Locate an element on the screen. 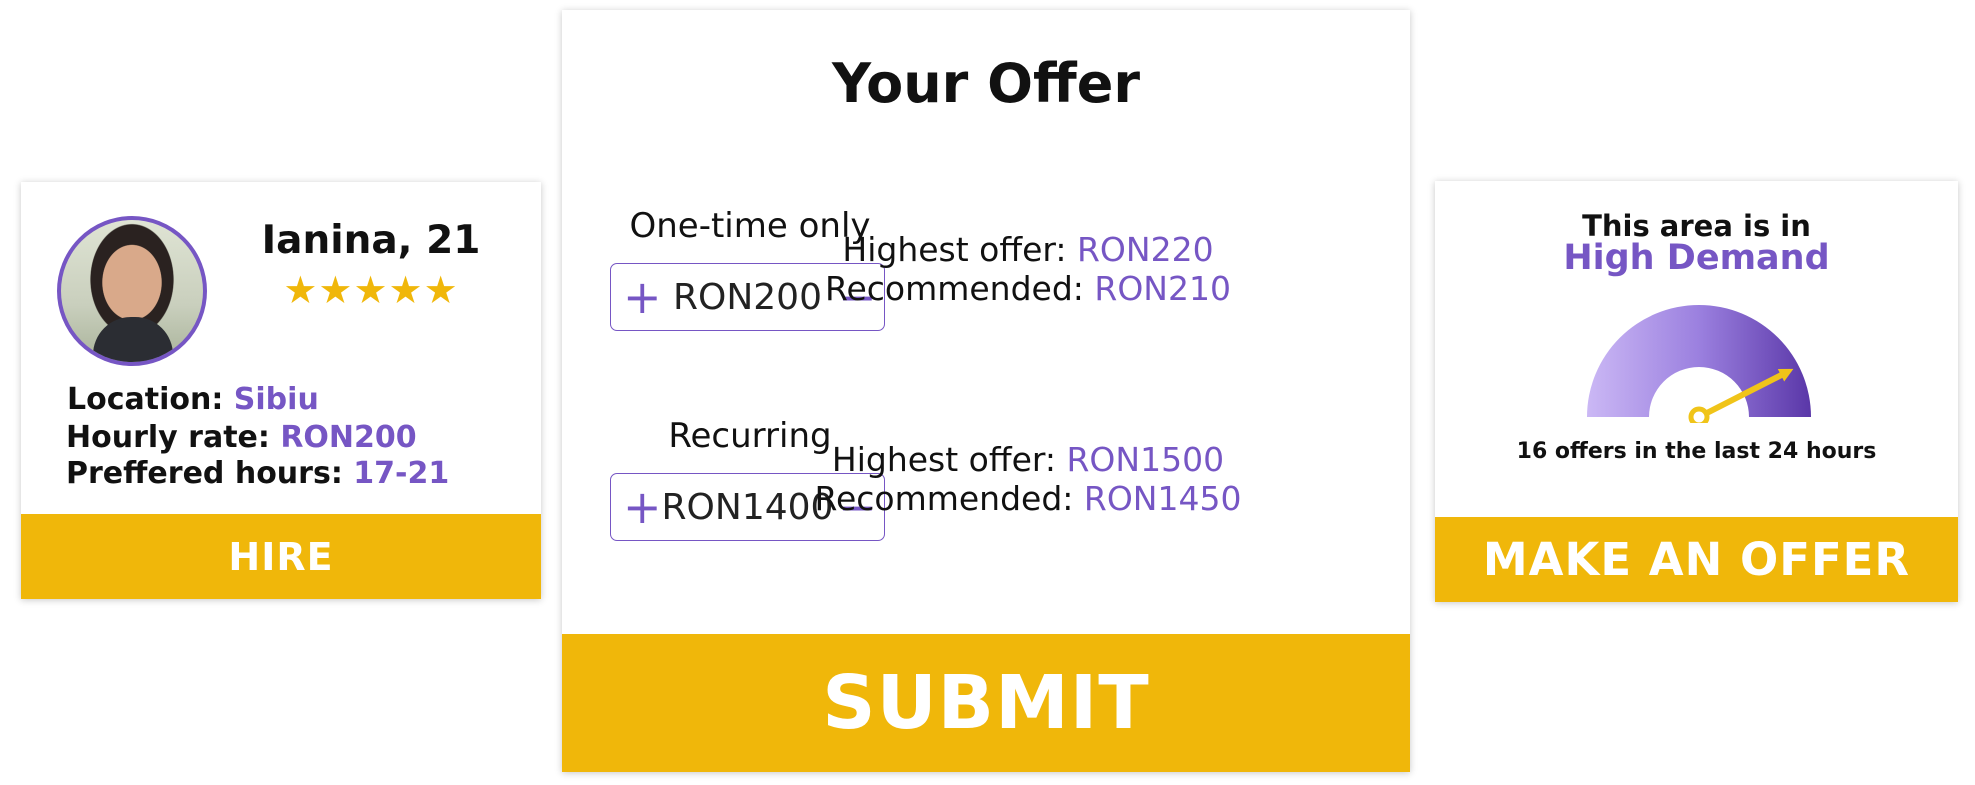 Image resolution: width=1975 pixels, height=785 pixels. recurring-recommended: Recommended: RON1450 is located at coordinates (1028, 498).